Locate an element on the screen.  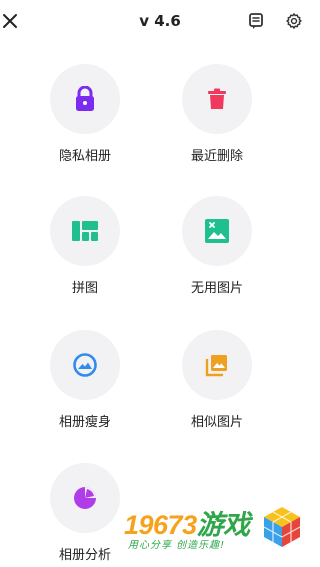
collage-icon is located at coordinates (85, 231).